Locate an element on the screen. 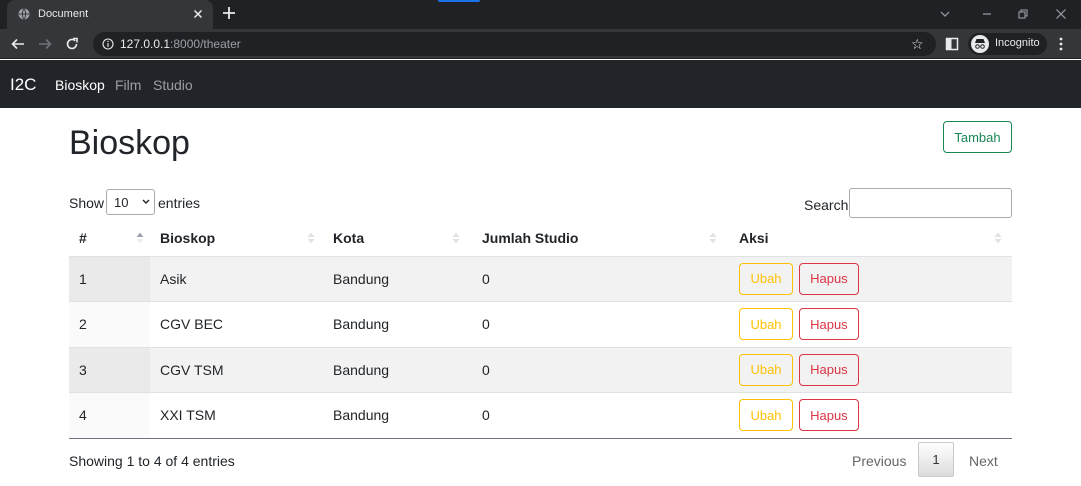  column-header-label: # is located at coordinates (83, 237).